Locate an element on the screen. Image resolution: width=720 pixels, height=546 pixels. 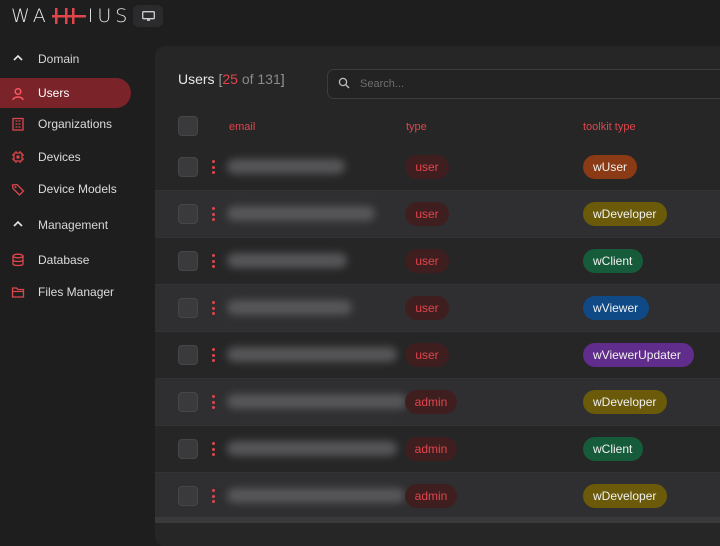
sidebar-item-database: Database is located at coordinates (75, 260).